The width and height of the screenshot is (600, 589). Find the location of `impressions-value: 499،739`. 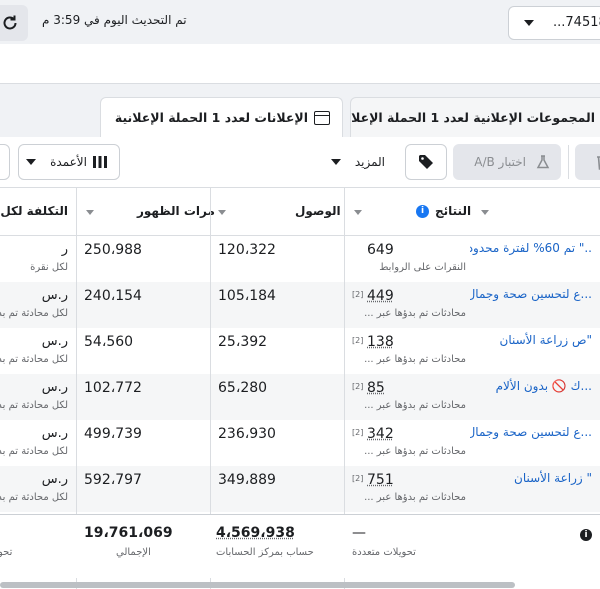

impressions-value: 499،739 is located at coordinates (113, 434).